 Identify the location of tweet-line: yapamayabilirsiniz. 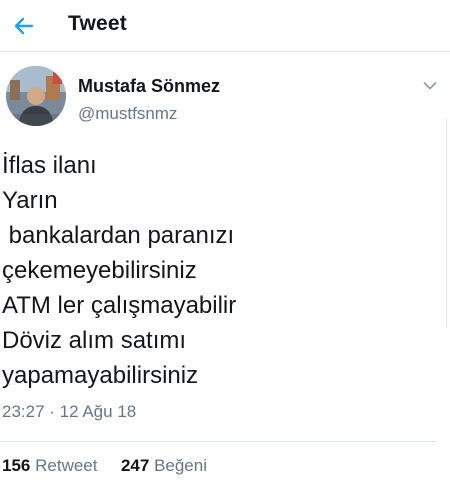
(100, 375).